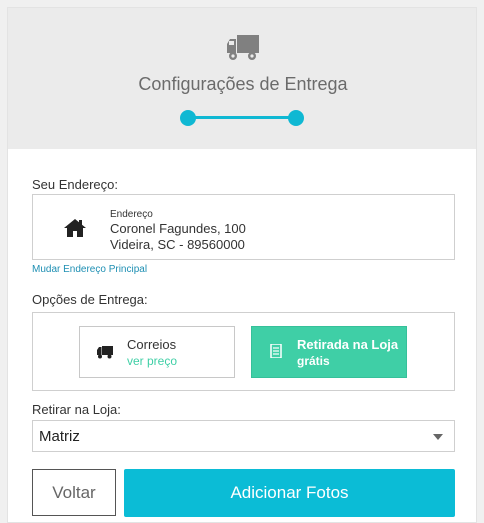 The image size is (484, 523). What do you see at coordinates (178, 228) in the screenshot?
I see `address-line-1: Coronel Fagundes, 100` at bounding box center [178, 228].